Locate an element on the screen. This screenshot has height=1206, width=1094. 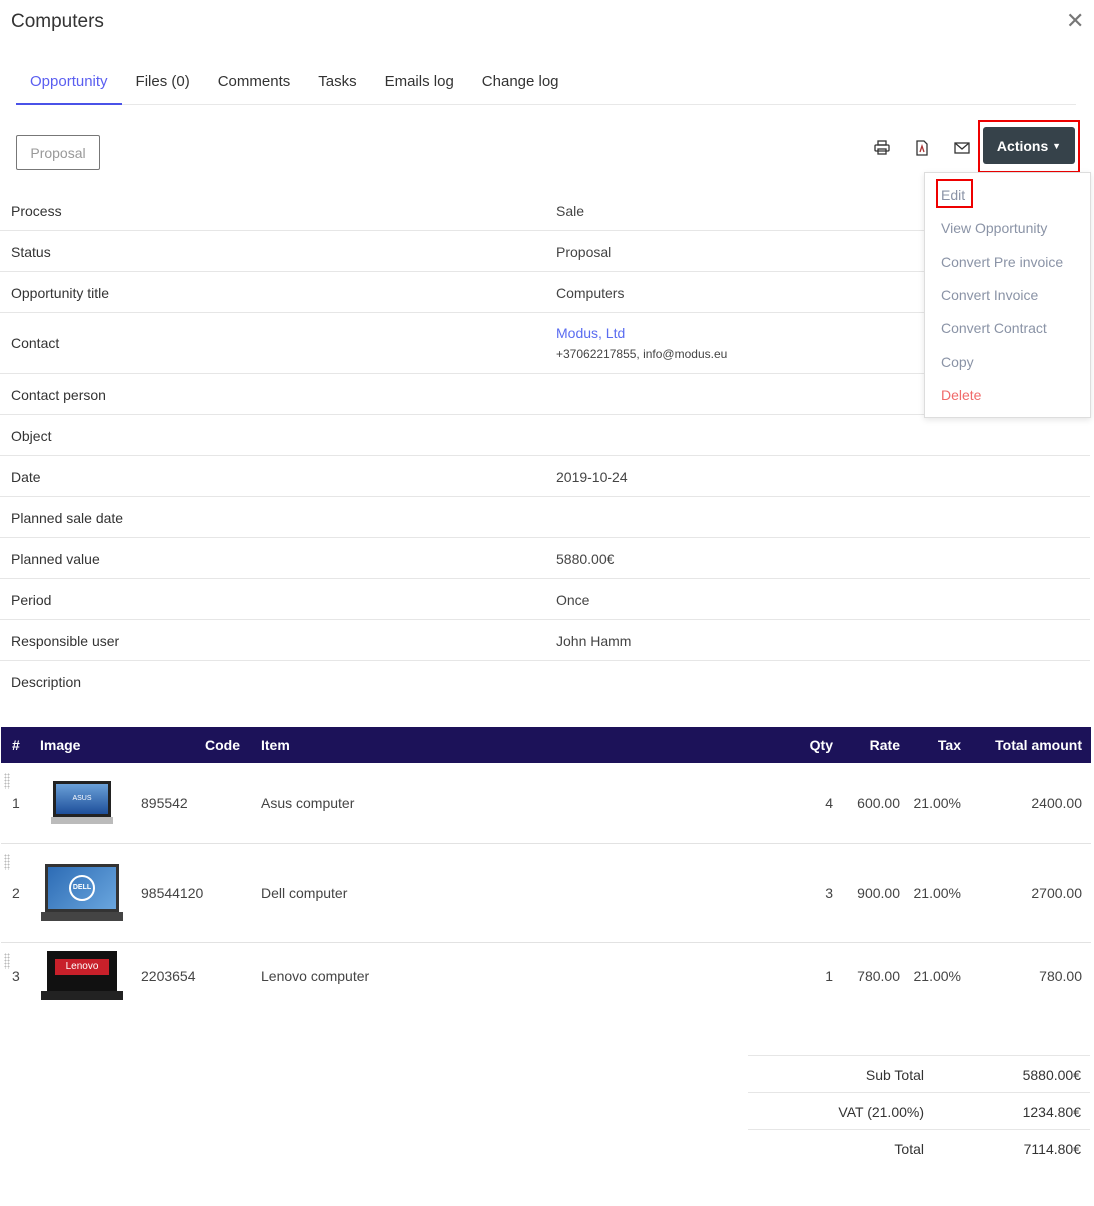
print-icon is located at coordinates (882, 148).